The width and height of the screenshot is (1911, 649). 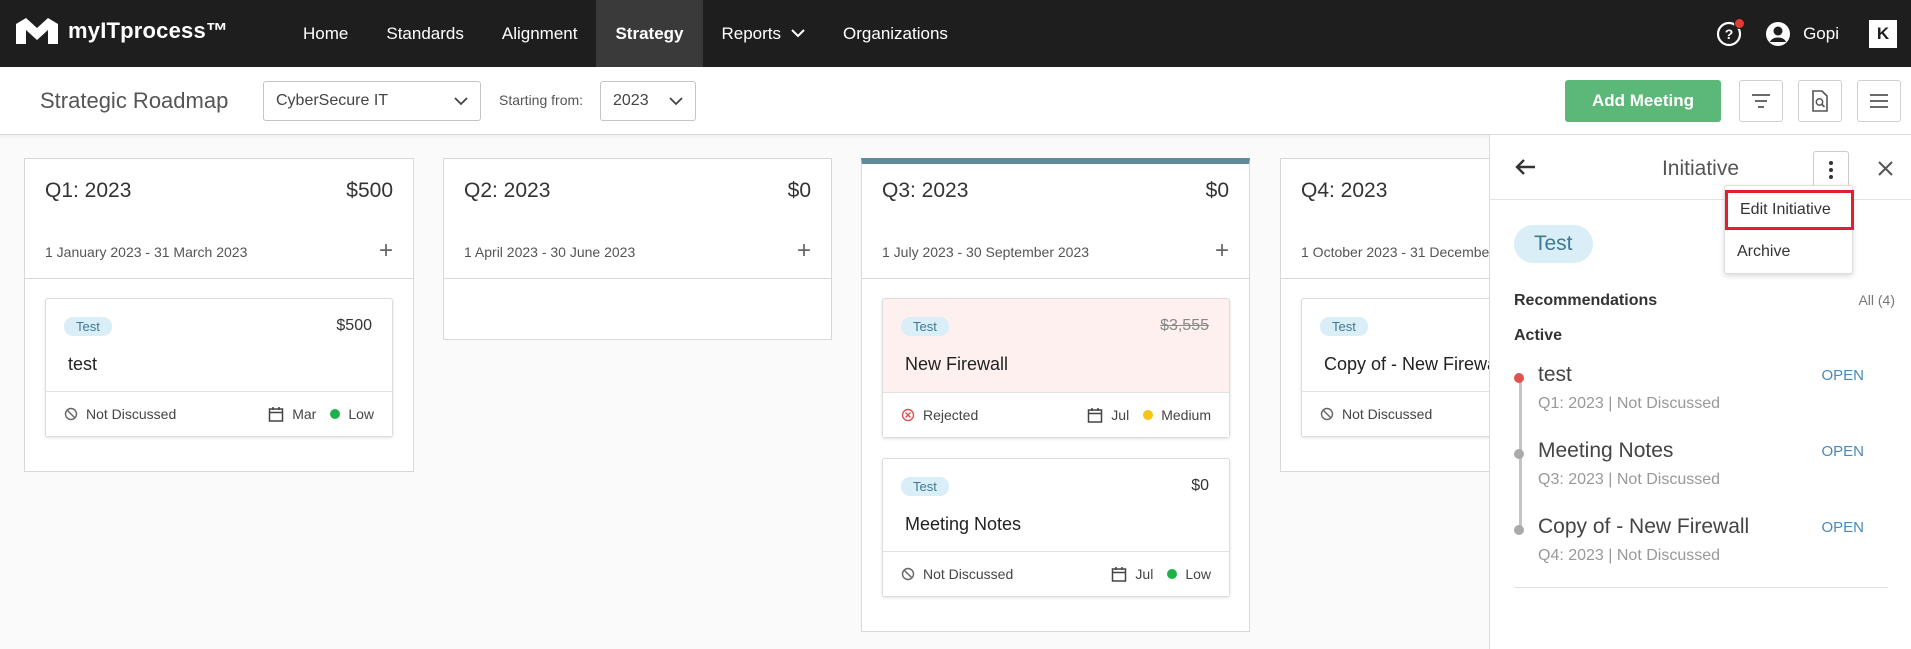 What do you see at coordinates (1761, 101) in the screenshot?
I see `filter-button` at bounding box center [1761, 101].